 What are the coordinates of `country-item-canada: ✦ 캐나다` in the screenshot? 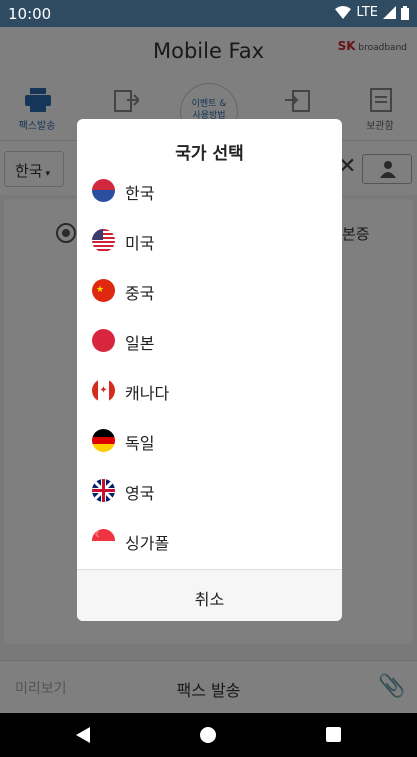 It's located at (209, 390).